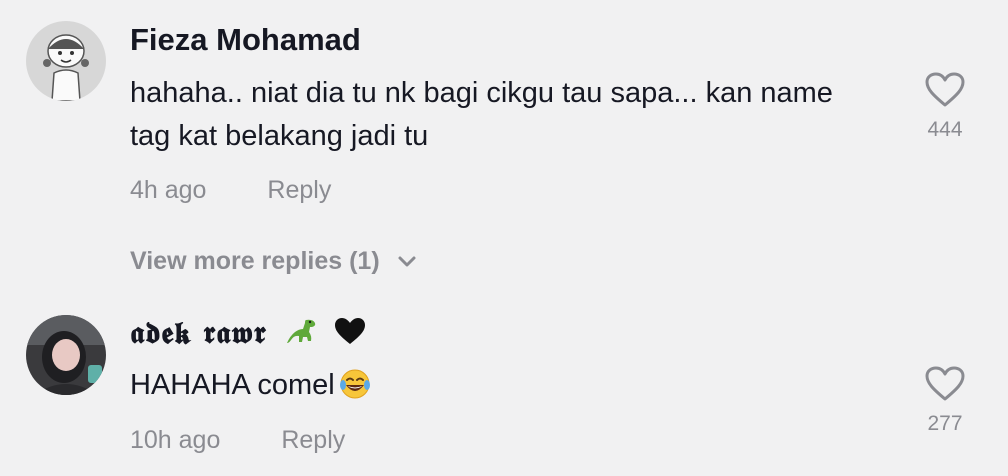 The width and height of the screenshot is (1008, 476). I want to click on user-photo-avatar-icon, so click(66, 355).